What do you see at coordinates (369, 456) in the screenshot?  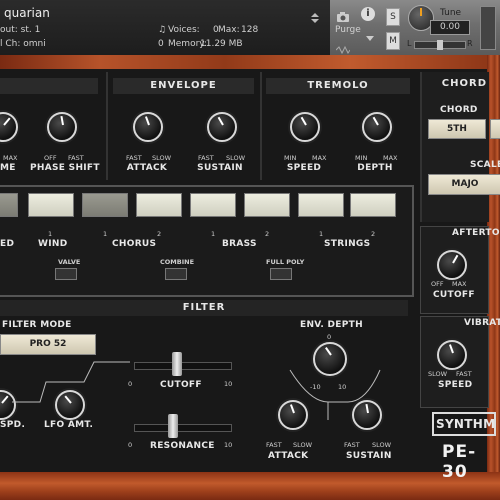 I see `filter-sustain-label: SUSTAIN` at bounding box center [369, 456].